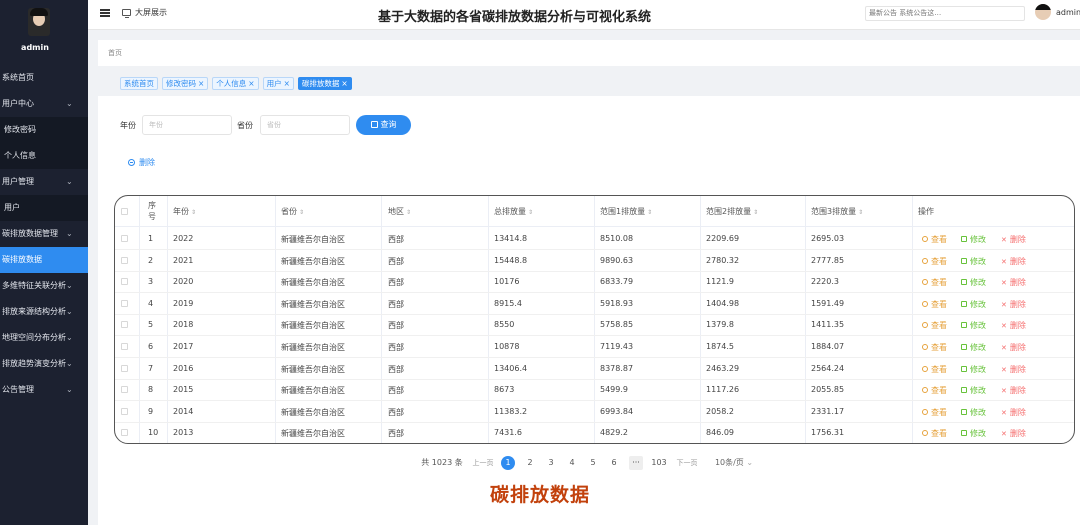 The image size is (1080, 525). Describe the element at coordinates (734, 463) in the screenshot. I see `page-size-select: 10条/页 ⌄` at that location.